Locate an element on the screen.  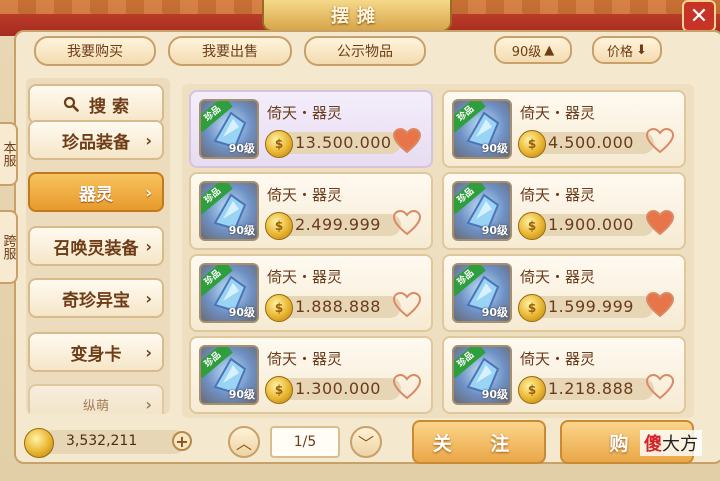
category-list: 搜 索 珍品装备 › 器灵 › 召唤灵装备 › 奇珍异宝 › 变身卡 › 纵萌 › is located at coordinates (98, 246).